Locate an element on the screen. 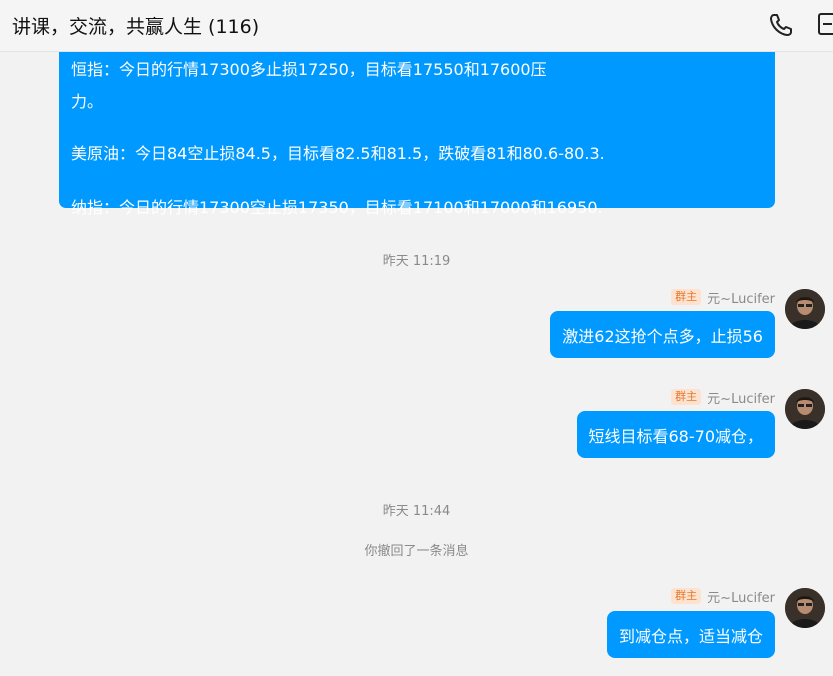  phone-icon is located at coordinates (781, 25).